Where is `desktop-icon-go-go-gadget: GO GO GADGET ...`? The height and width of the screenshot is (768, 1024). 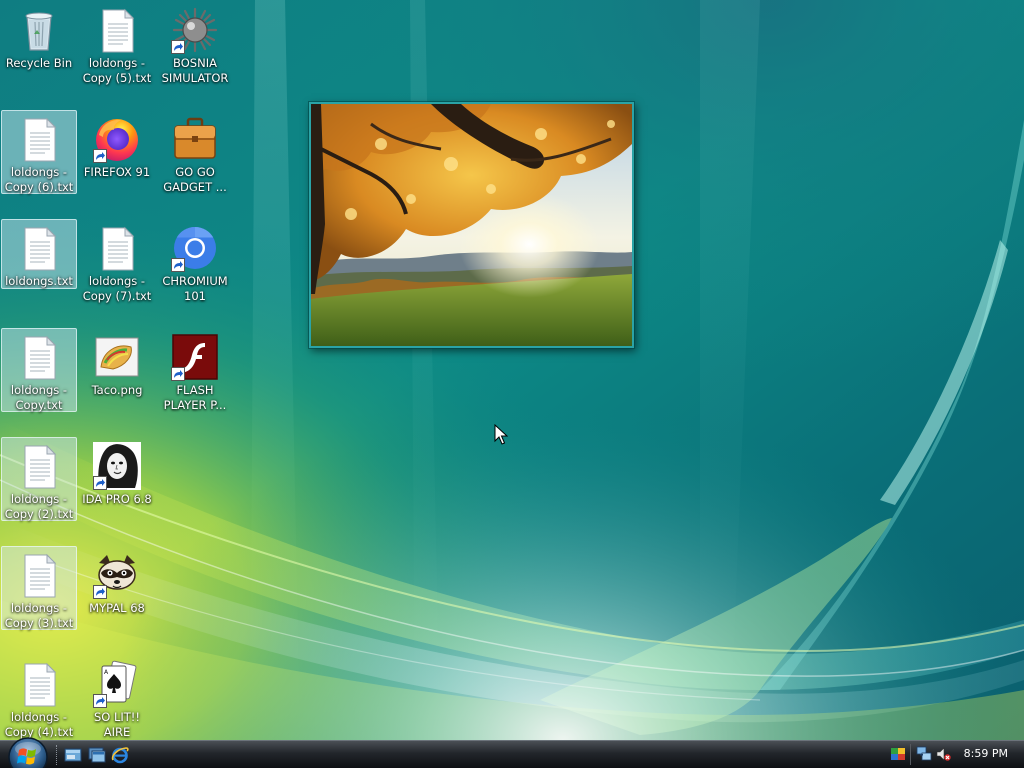 desktop-icon-go-go-gadget: GO GO GADGET ... is located at coordinates (195, 158).